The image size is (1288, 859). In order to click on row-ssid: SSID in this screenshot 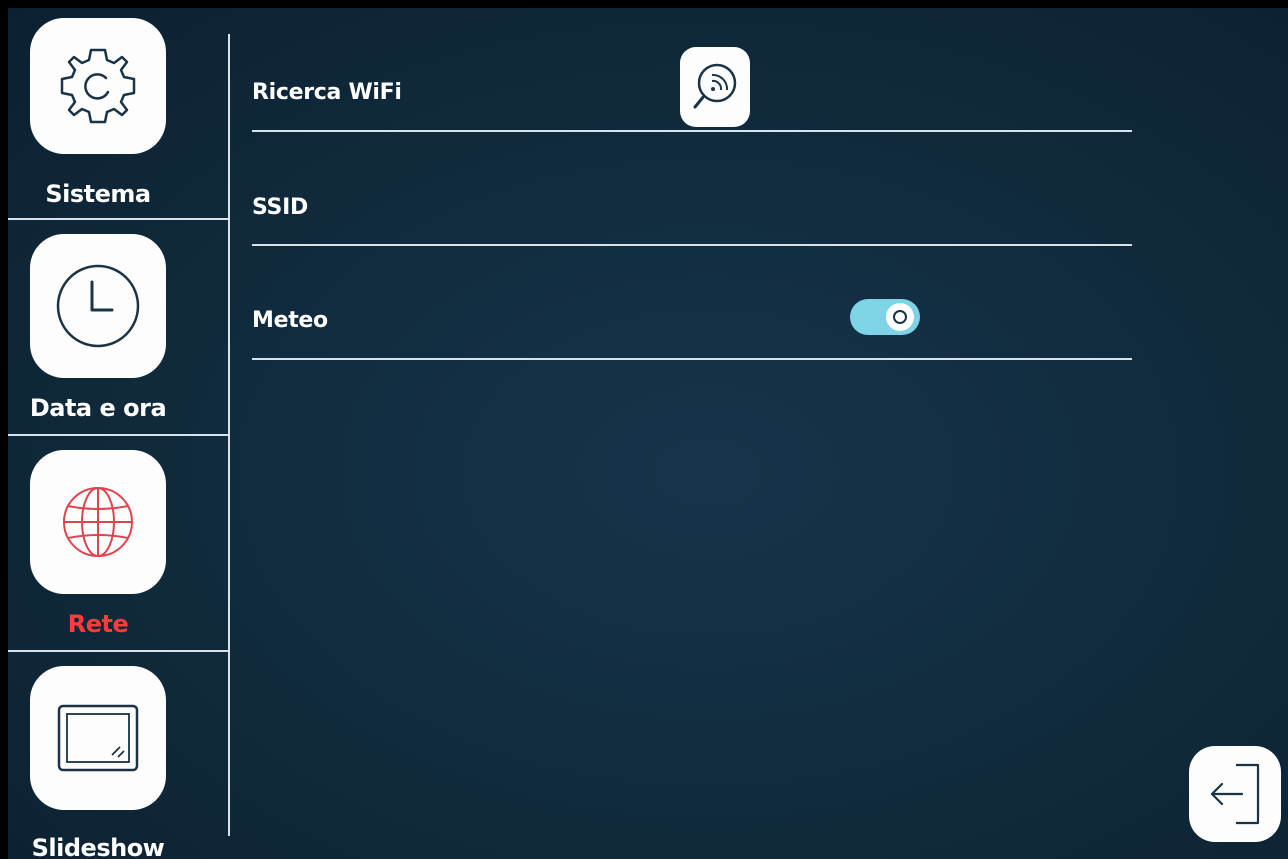, I will do `click(692, 213)`.